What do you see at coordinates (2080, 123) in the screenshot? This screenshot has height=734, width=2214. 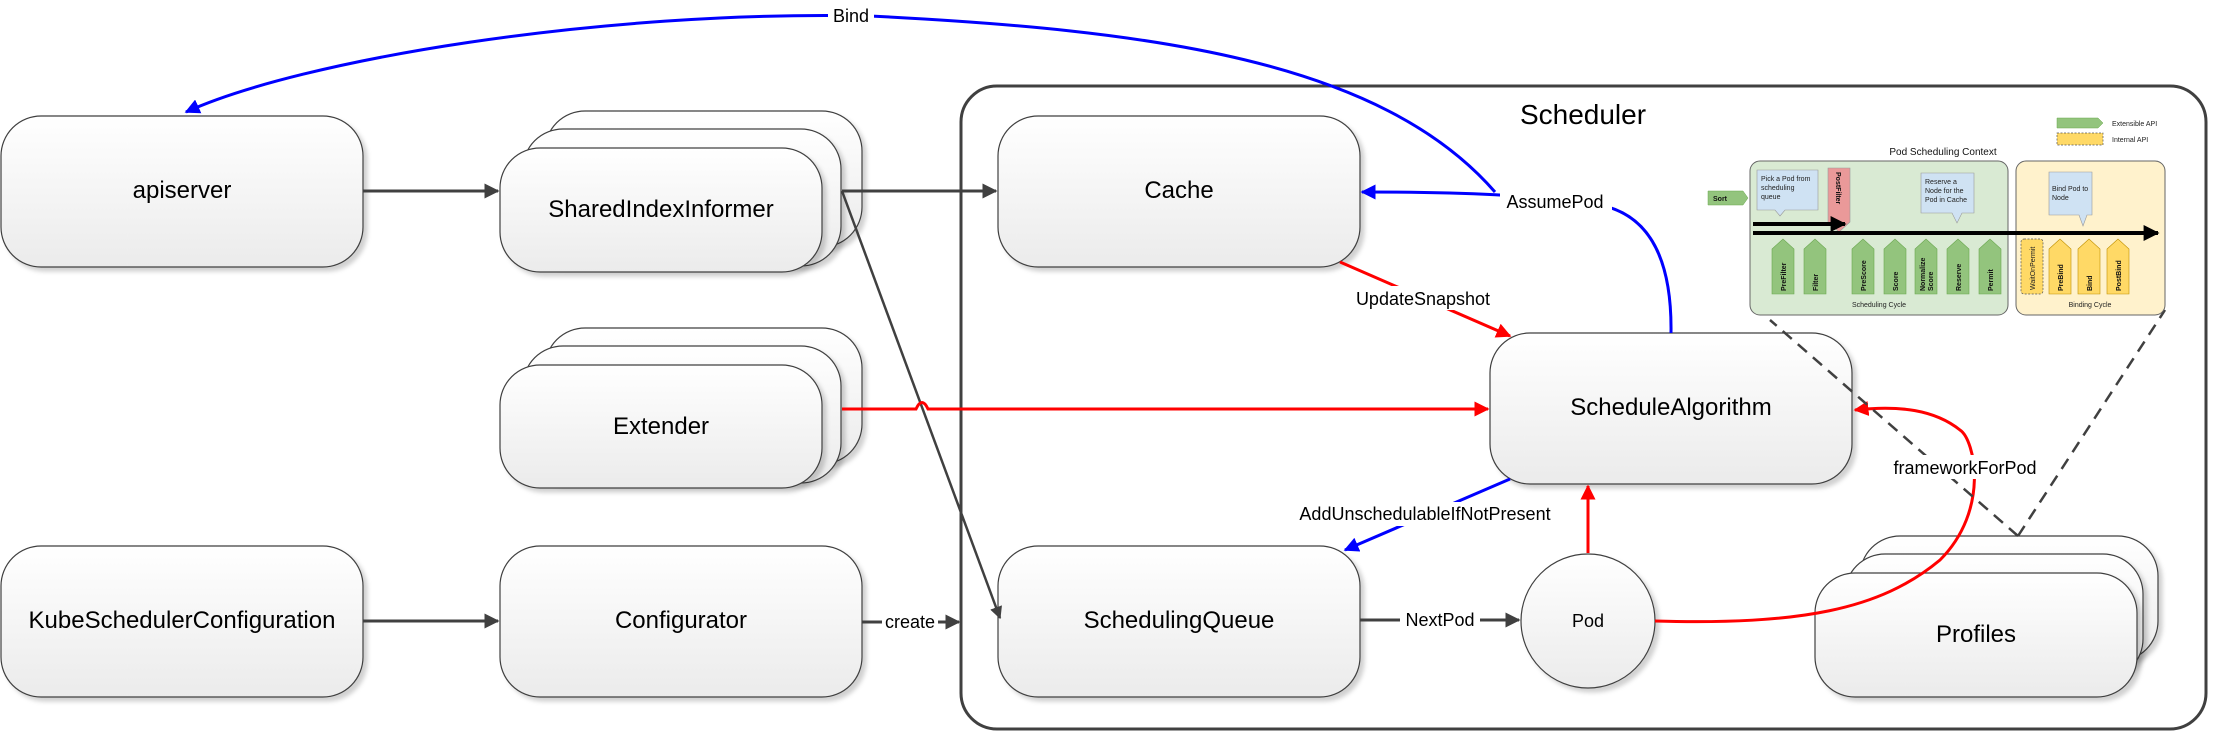 I see `legend-extensible-swatch` at bounding box center [2080, 123].